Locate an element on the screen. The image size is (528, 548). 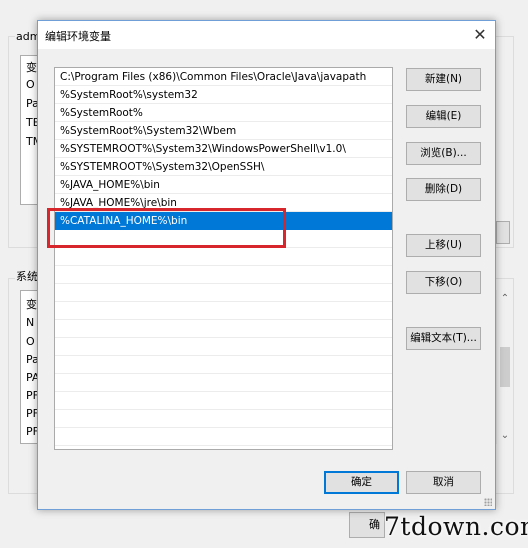
user-variables-button is located at coordinates (503, 232).